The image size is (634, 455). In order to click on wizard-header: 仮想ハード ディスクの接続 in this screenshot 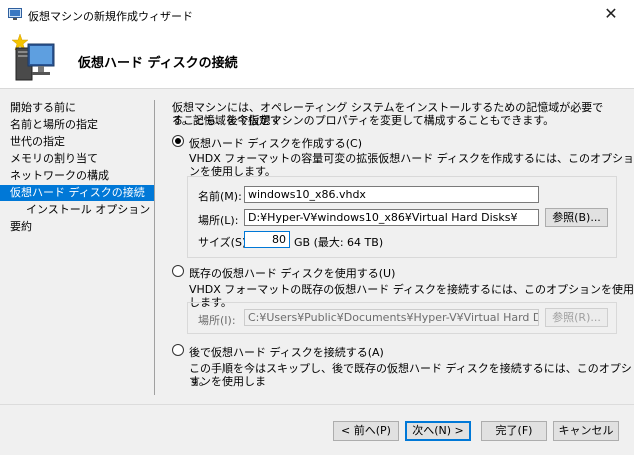, I will do `click(317, 59)`.